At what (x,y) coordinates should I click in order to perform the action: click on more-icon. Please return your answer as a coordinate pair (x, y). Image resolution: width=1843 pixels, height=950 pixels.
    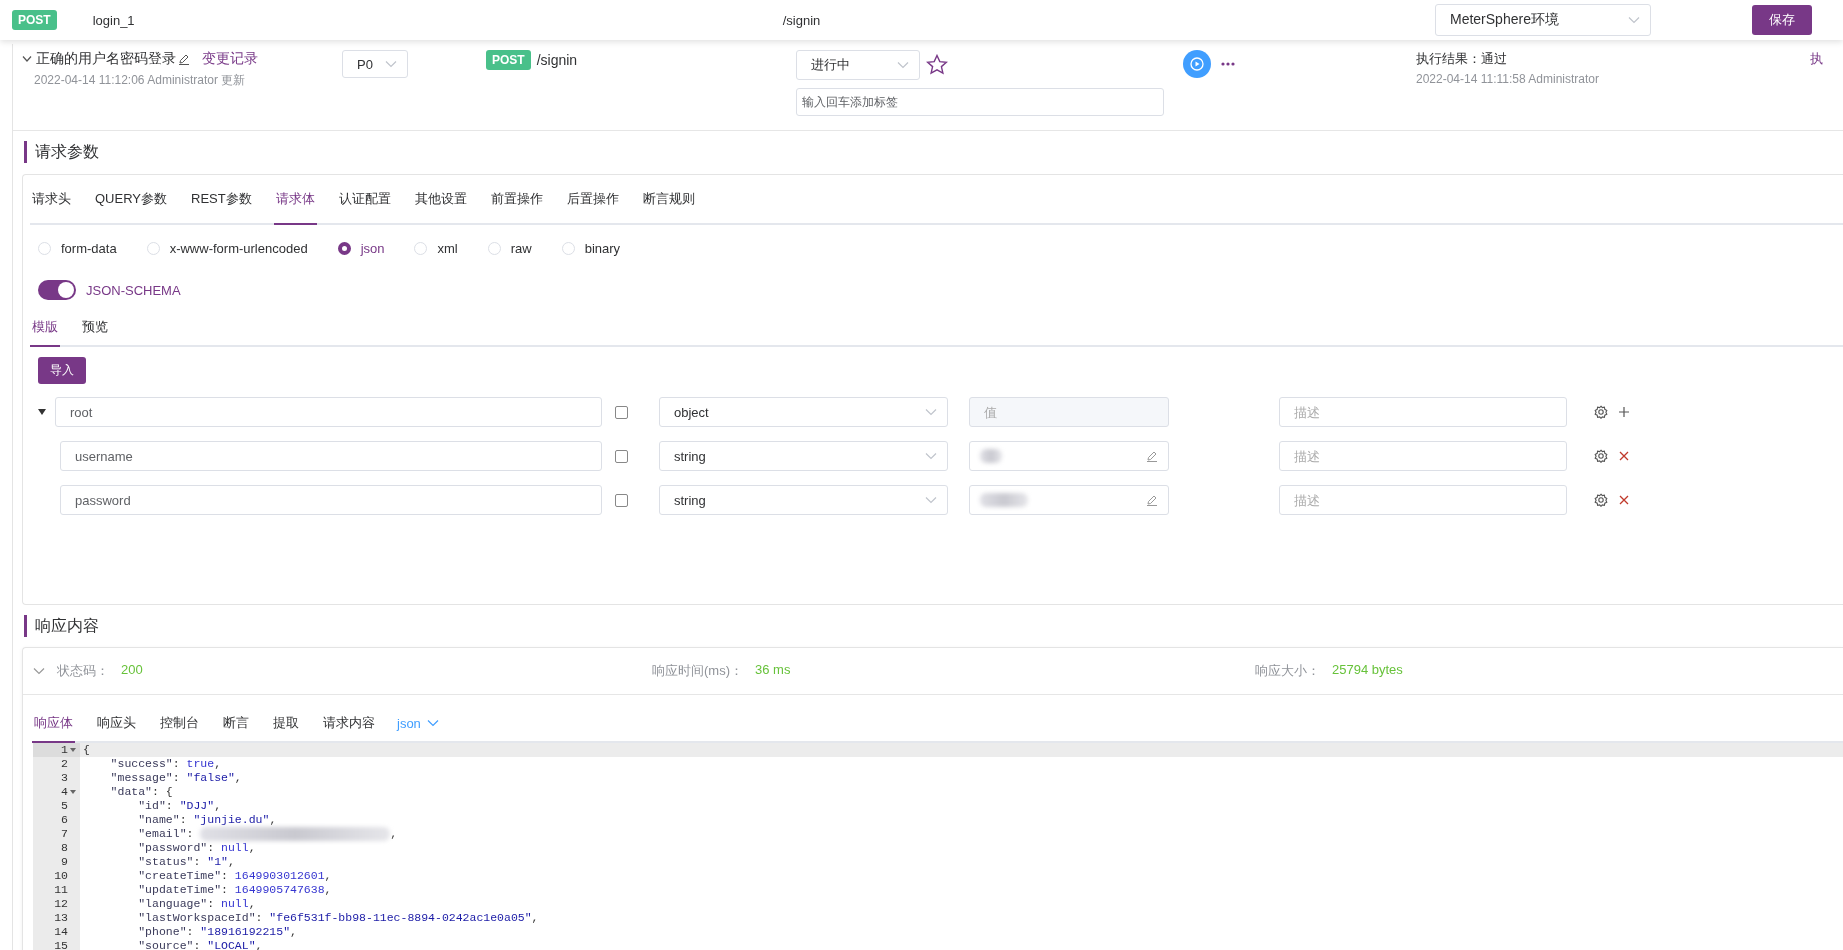
    Looking at the image, I should click on (1228, 64).